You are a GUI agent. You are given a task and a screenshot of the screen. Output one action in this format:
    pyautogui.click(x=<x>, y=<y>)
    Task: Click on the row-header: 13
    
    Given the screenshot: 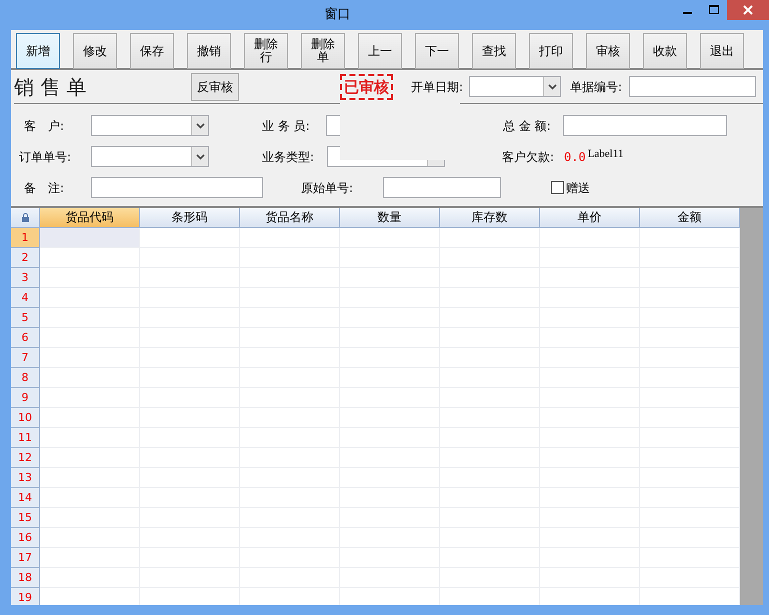 What is the action you would take?
    pyautogui.click(x=25, y=478)
    